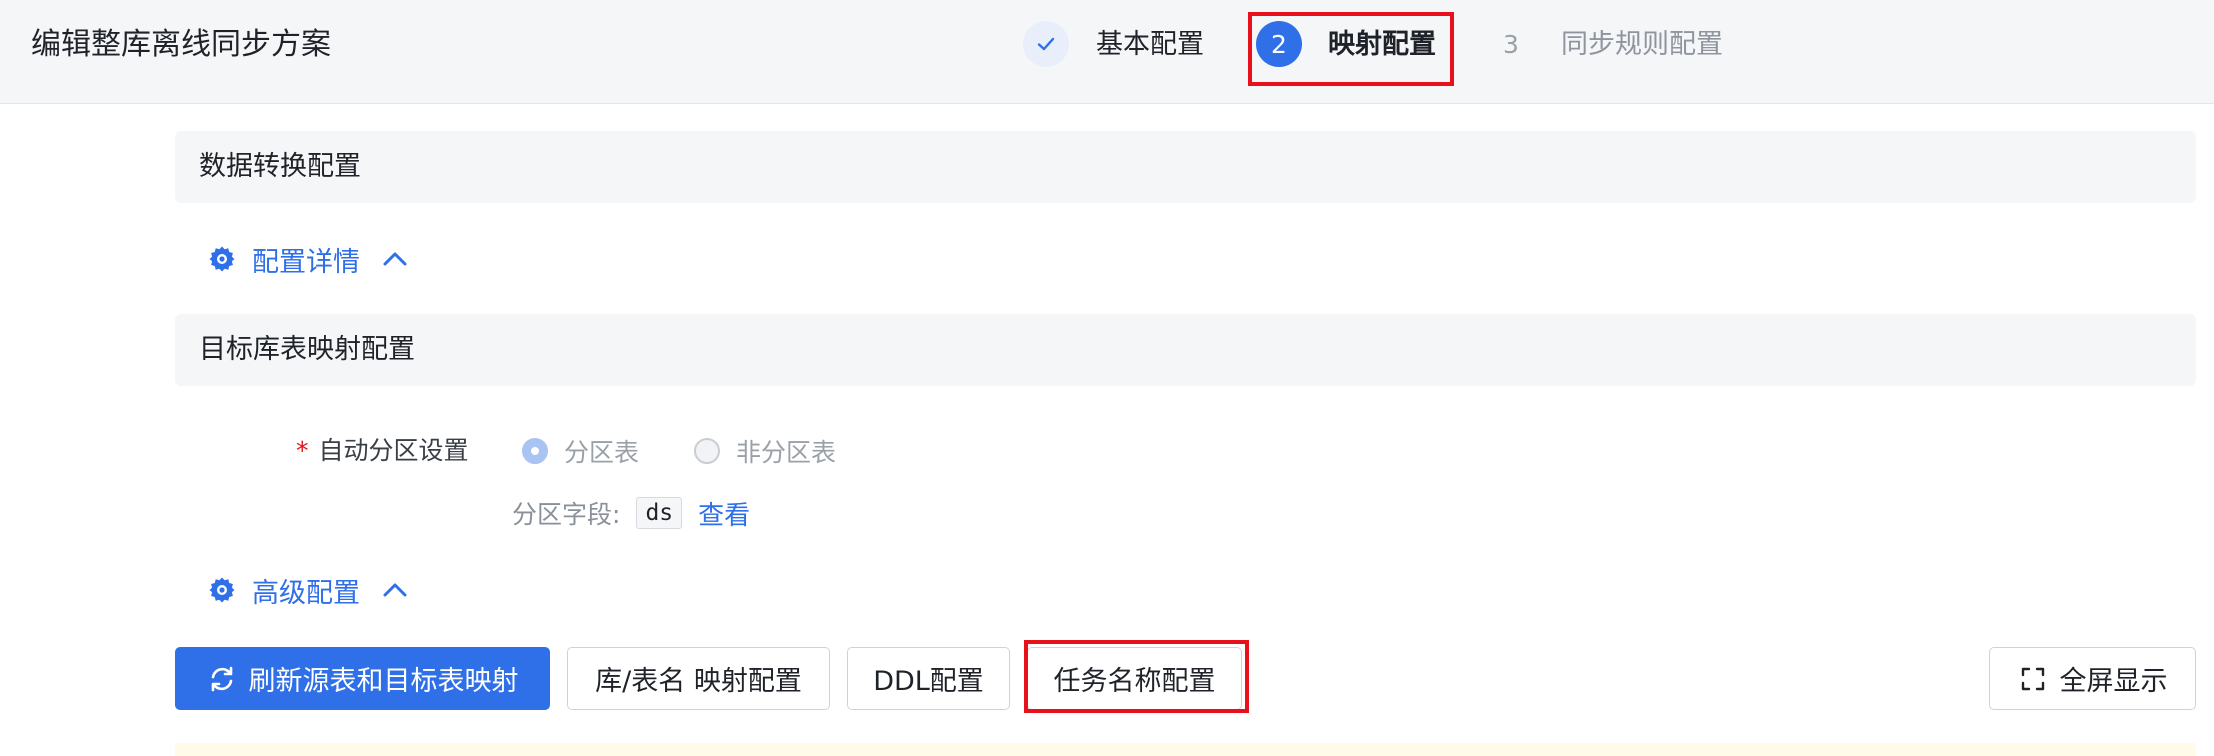 This screenshot has width=2214, height=756. I want to click on checkmark-icon, so click(1046, 44).